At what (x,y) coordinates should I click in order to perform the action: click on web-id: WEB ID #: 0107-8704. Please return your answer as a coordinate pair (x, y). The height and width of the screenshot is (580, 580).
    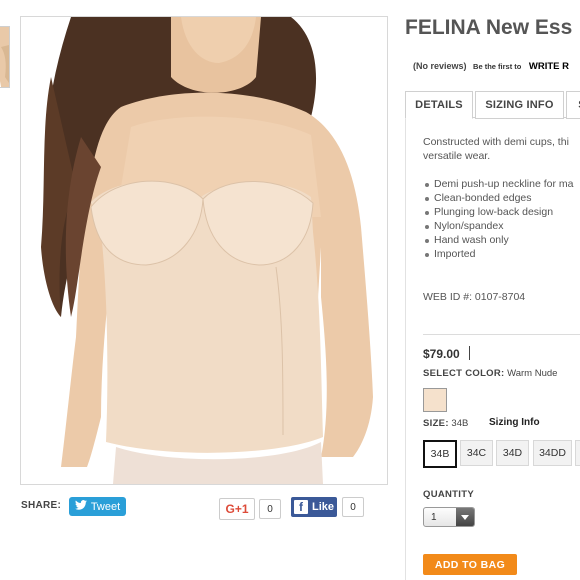
    Looking at the image, I should click on (474, 297).